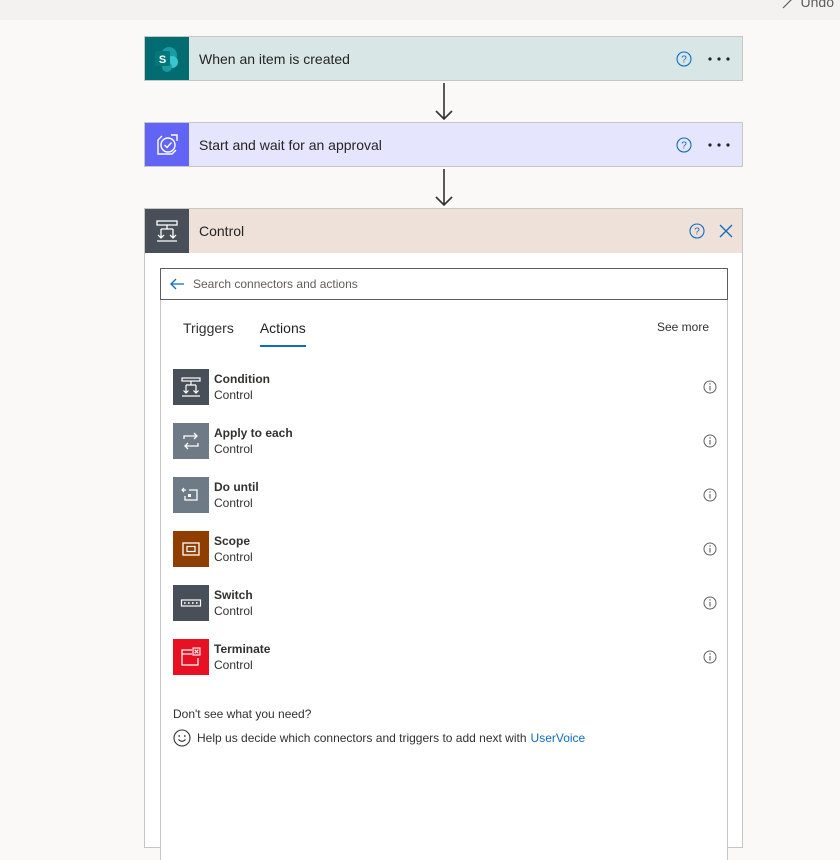  I want to click on sharepoint-icon: S, so click(167, 58).